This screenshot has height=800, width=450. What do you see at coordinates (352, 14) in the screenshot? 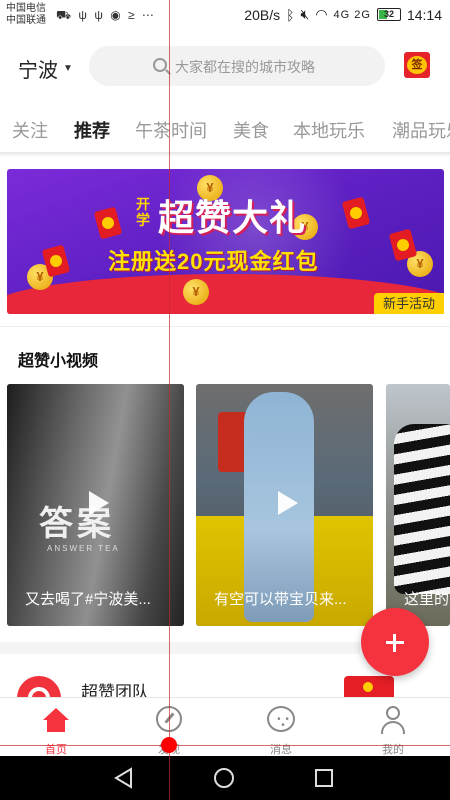
I see `signal-icon: 4G 2G` at bounding box center [352, 14].